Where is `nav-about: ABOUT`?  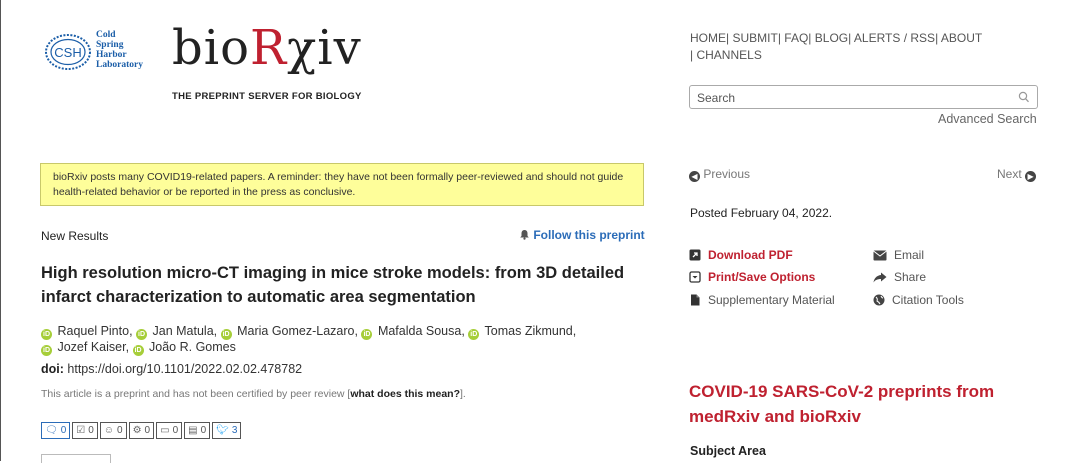 nav-about: ABOUT is located at coordinates (961, 38).